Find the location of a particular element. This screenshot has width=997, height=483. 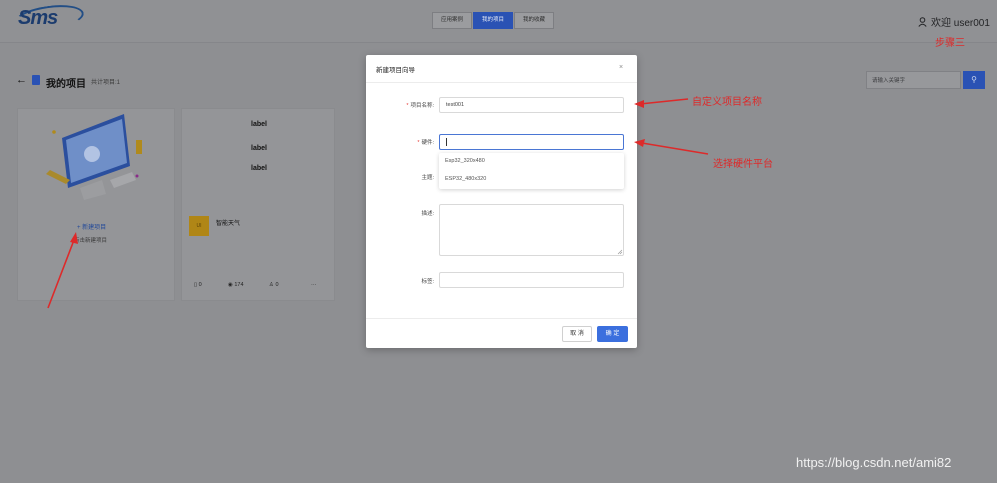

annotation-choose-hardware: 选择硬件平台 is located at coordinates (743, 164).